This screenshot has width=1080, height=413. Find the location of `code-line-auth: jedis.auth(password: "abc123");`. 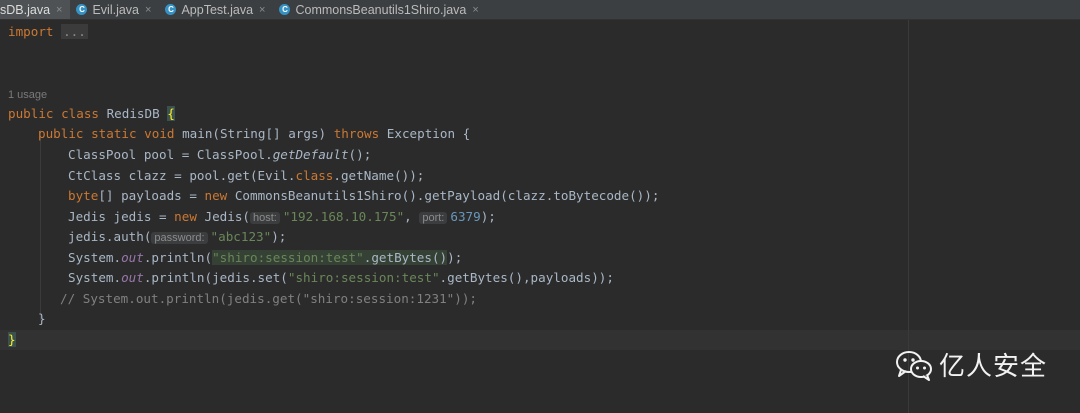

code-line-auth: jedis.auth(password: "abc123"); is located at coordinates (177, 236).